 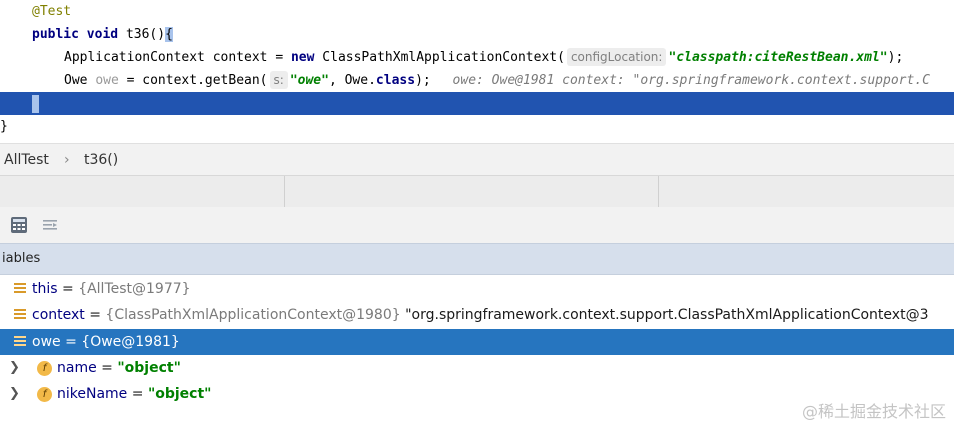 What do you see at coordinates (477, 259) in the screenshot?
I see `variables-header: iables` at bounding box center [477, 259].